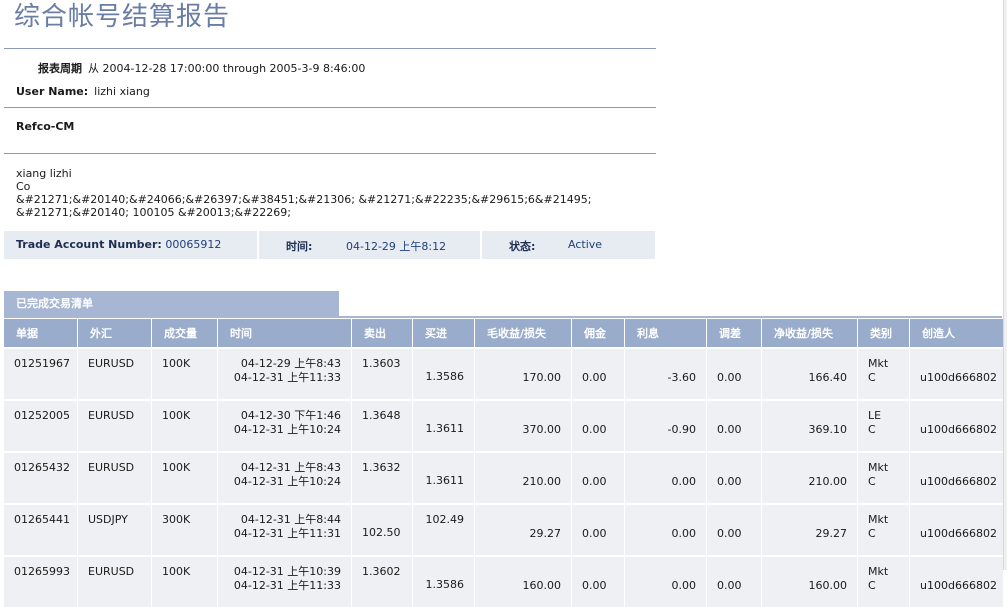 The height and width of the screenshot is (607, 1007). Describe the element at coordinates (1005, 285) in the screenshot. I see `window-scrollbar-edge` at that location.